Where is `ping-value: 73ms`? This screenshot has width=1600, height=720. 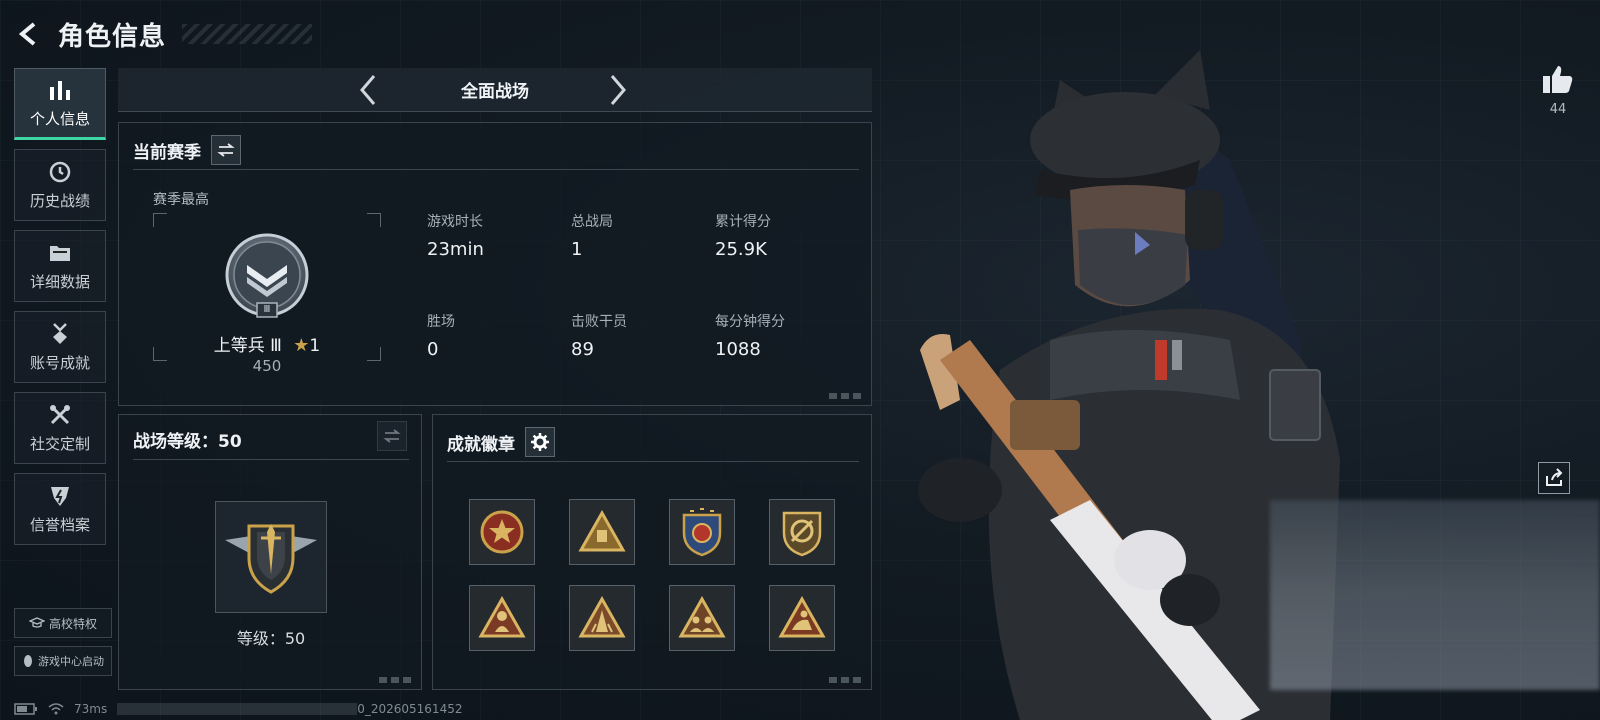
ping-value: 73ms is located at coordinates (91, 709).